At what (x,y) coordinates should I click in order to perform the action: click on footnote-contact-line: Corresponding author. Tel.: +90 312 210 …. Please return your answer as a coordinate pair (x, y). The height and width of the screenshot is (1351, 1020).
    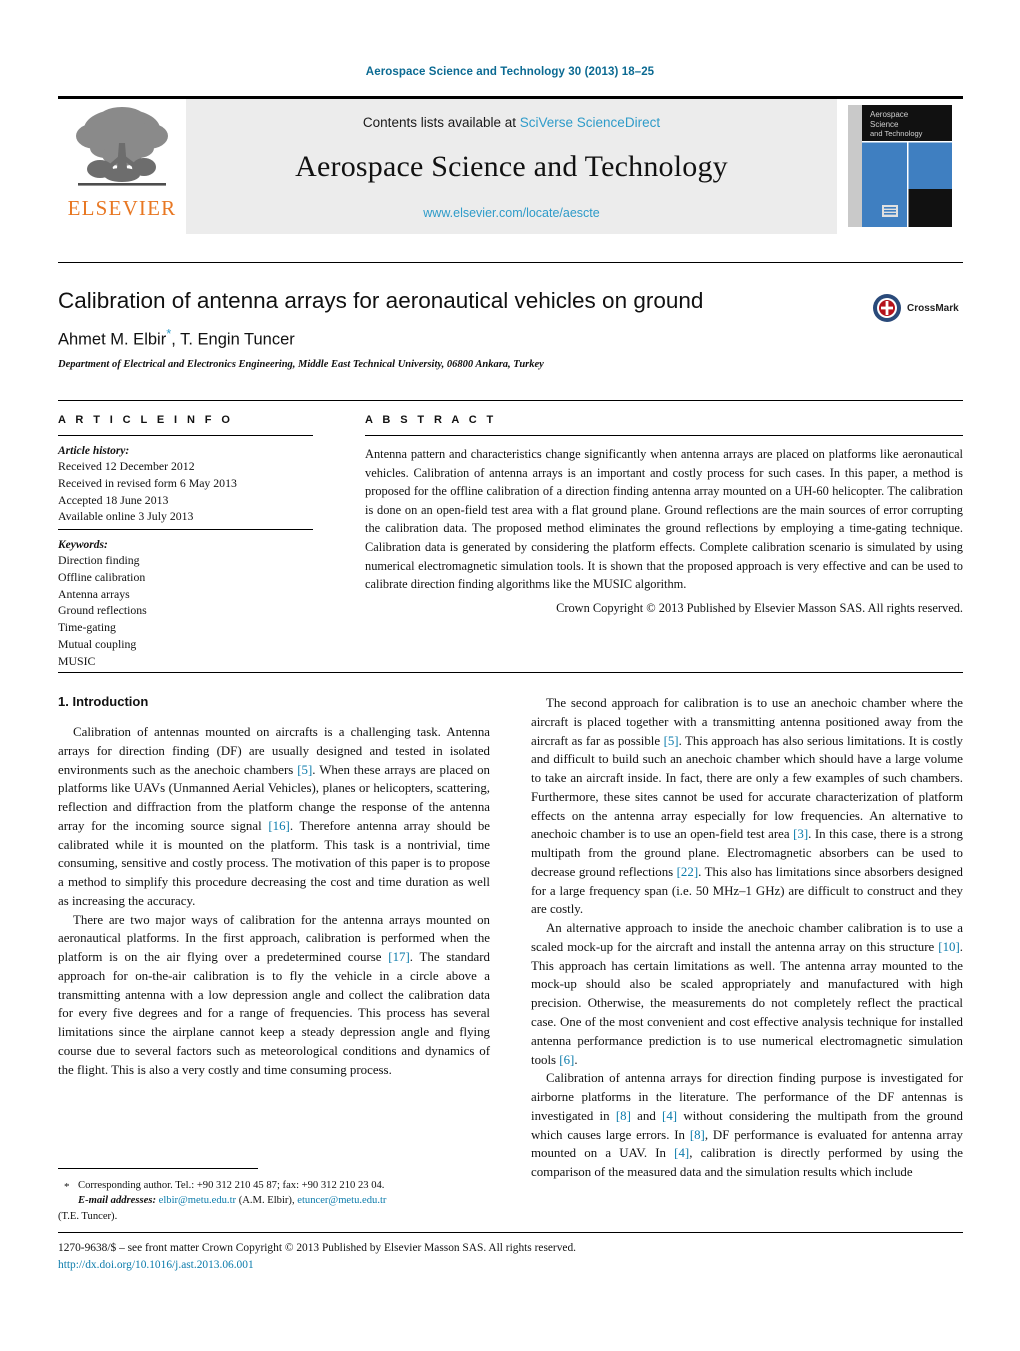
    Looking at the image, I should click on (231, 1185).